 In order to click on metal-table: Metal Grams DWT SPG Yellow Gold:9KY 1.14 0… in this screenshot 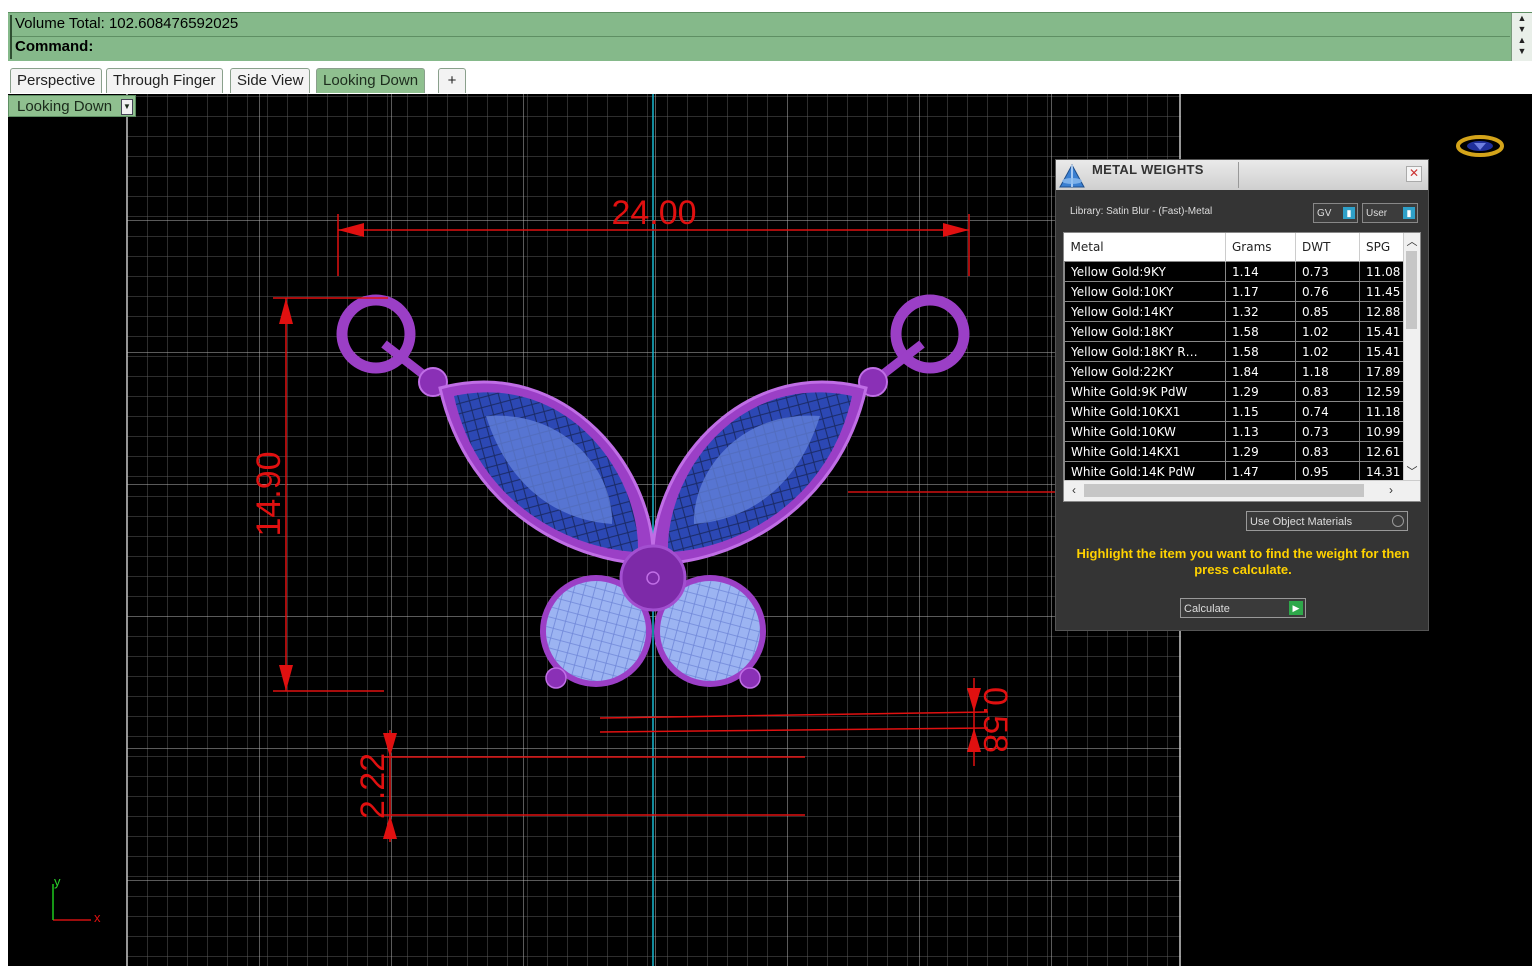, I will do `click(1242, 367)`.